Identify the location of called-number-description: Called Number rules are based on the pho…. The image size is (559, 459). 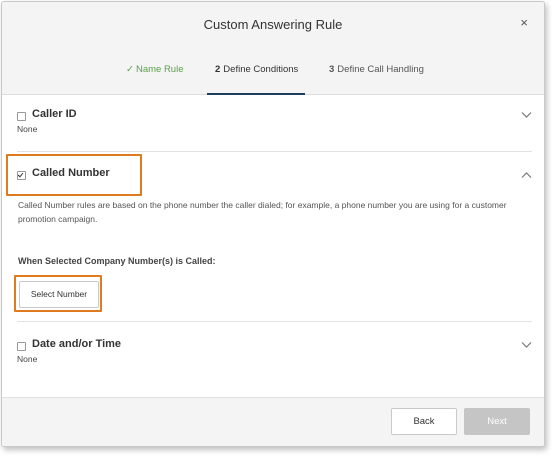
(262, 212).